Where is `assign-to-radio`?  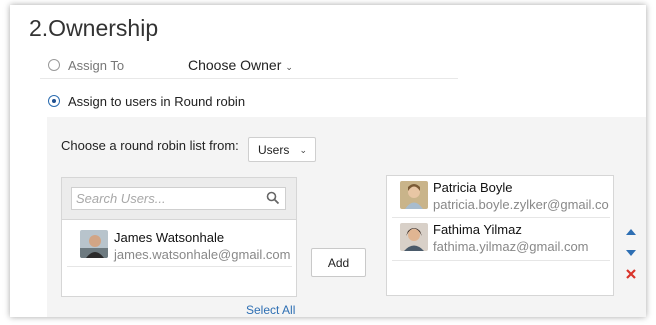
assign-to-radio is located at coordinates (54, 65).